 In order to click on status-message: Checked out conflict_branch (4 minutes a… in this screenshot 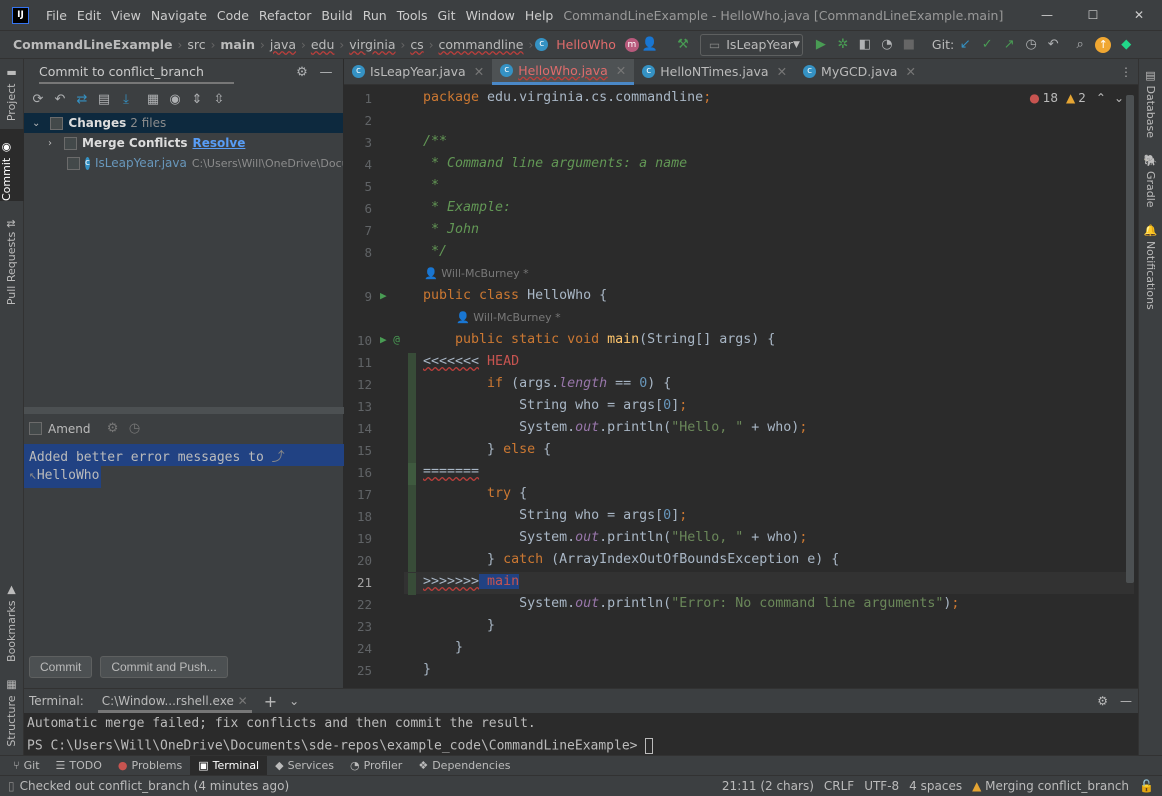, I will do `click(155, 786)`.